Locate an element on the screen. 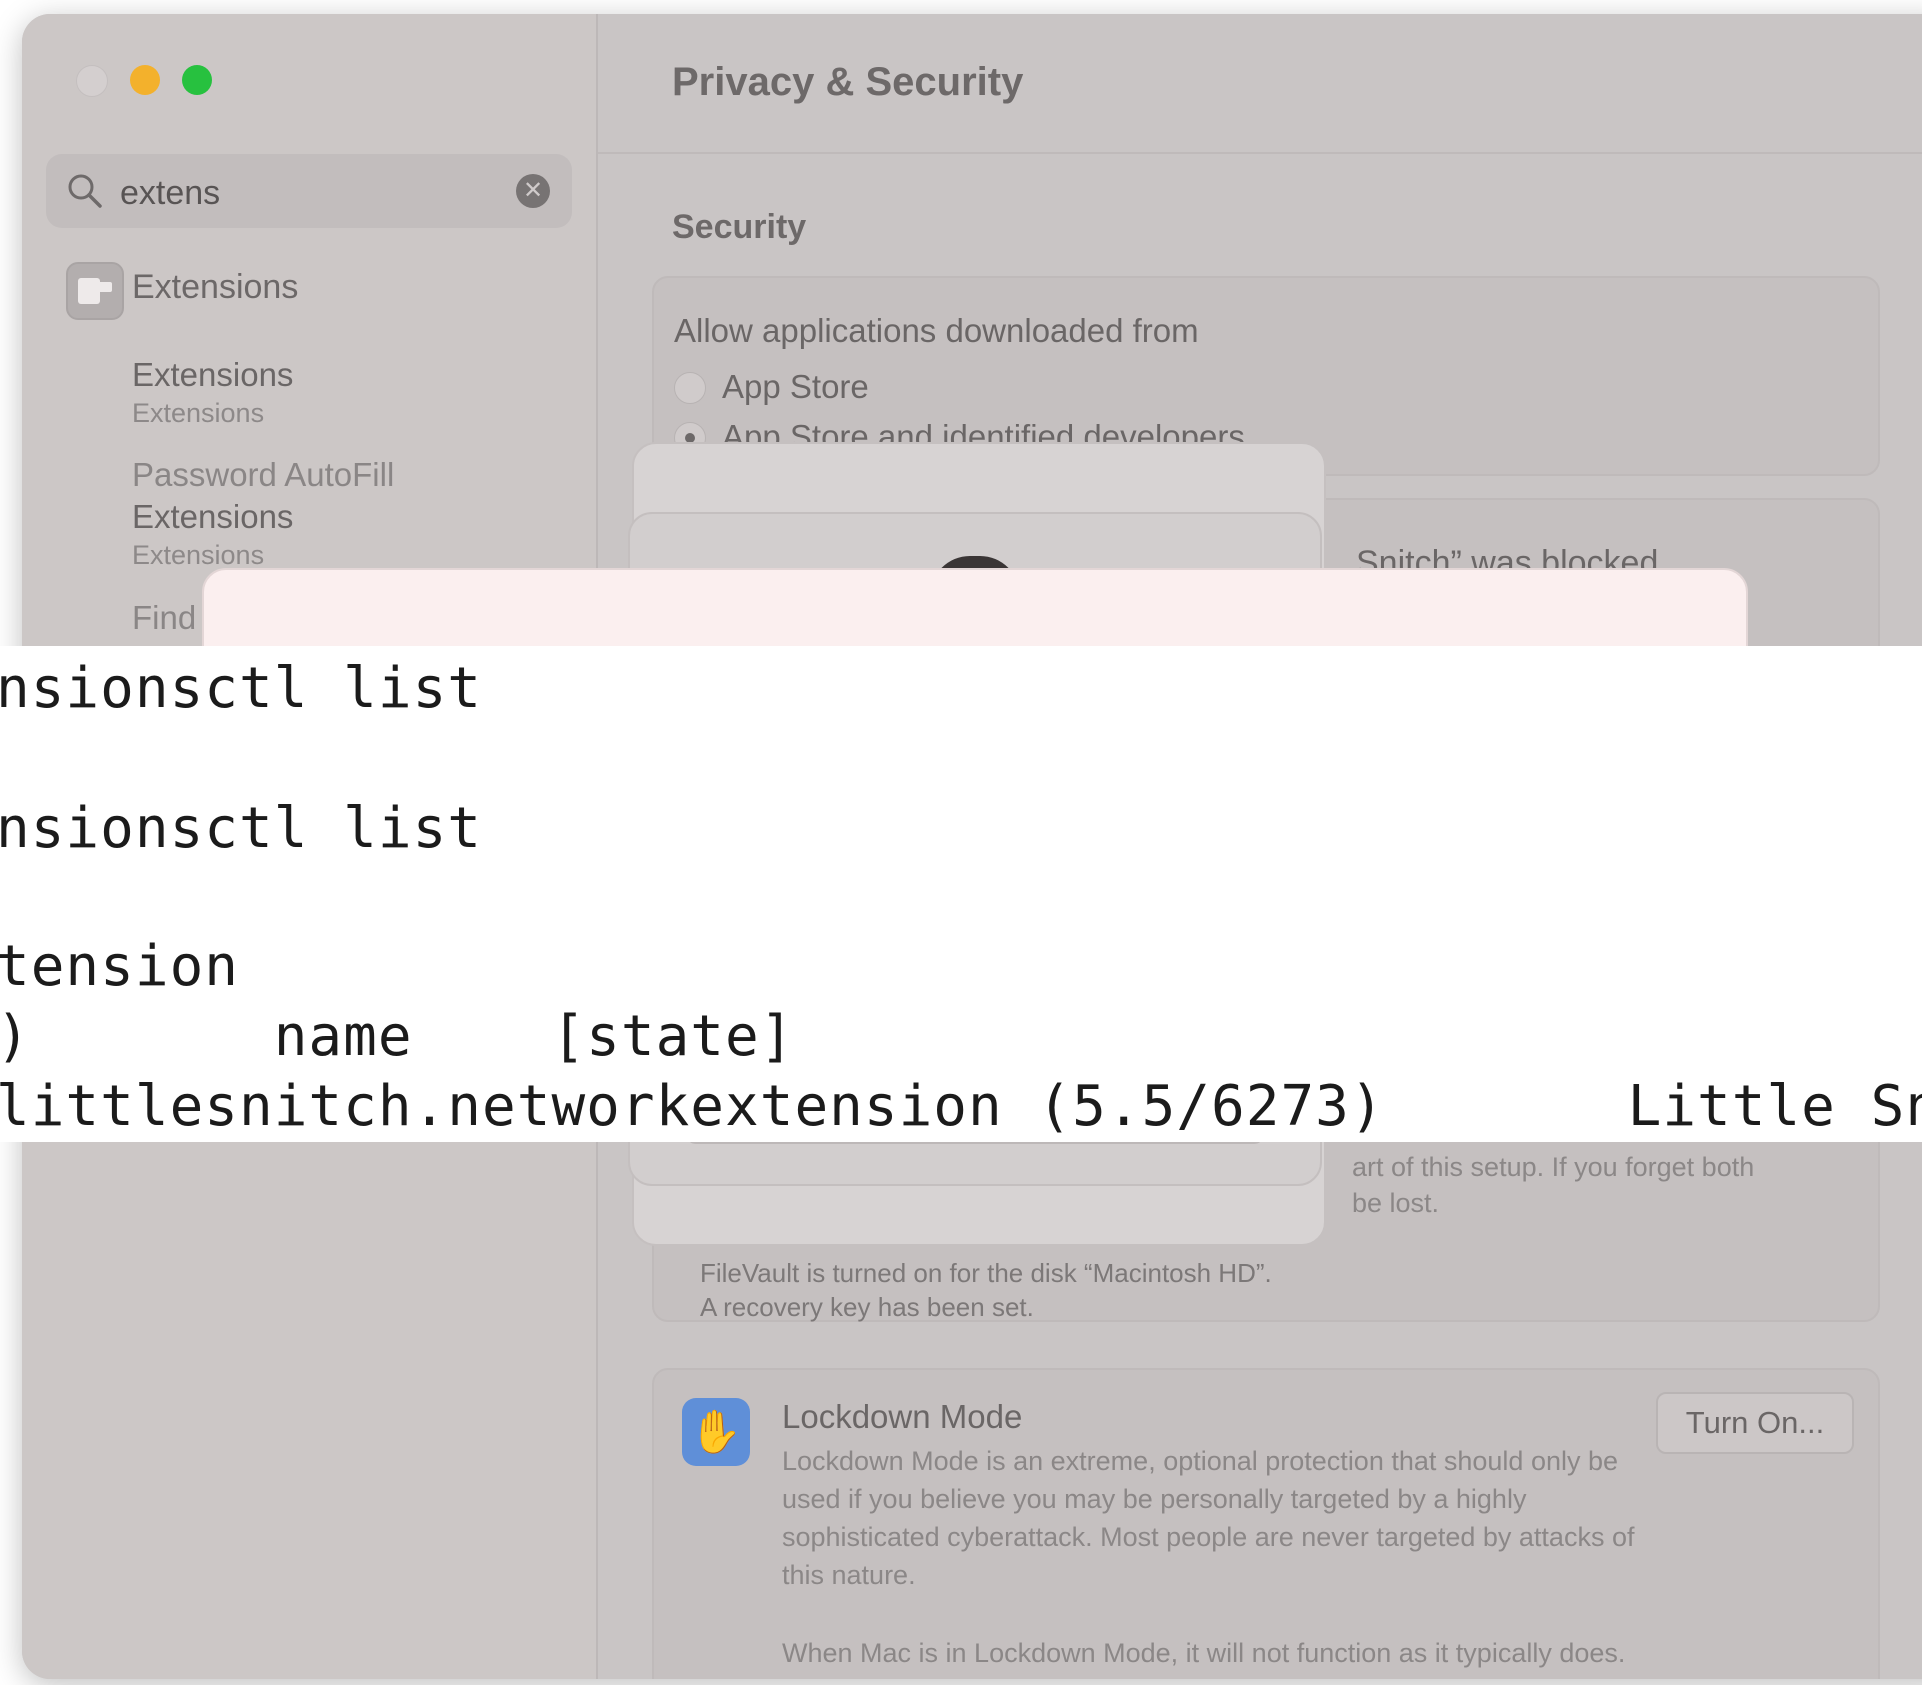  search-result-password-autofill: Password AutoFill Extensions Extensions is located at coordinates (263, 513).